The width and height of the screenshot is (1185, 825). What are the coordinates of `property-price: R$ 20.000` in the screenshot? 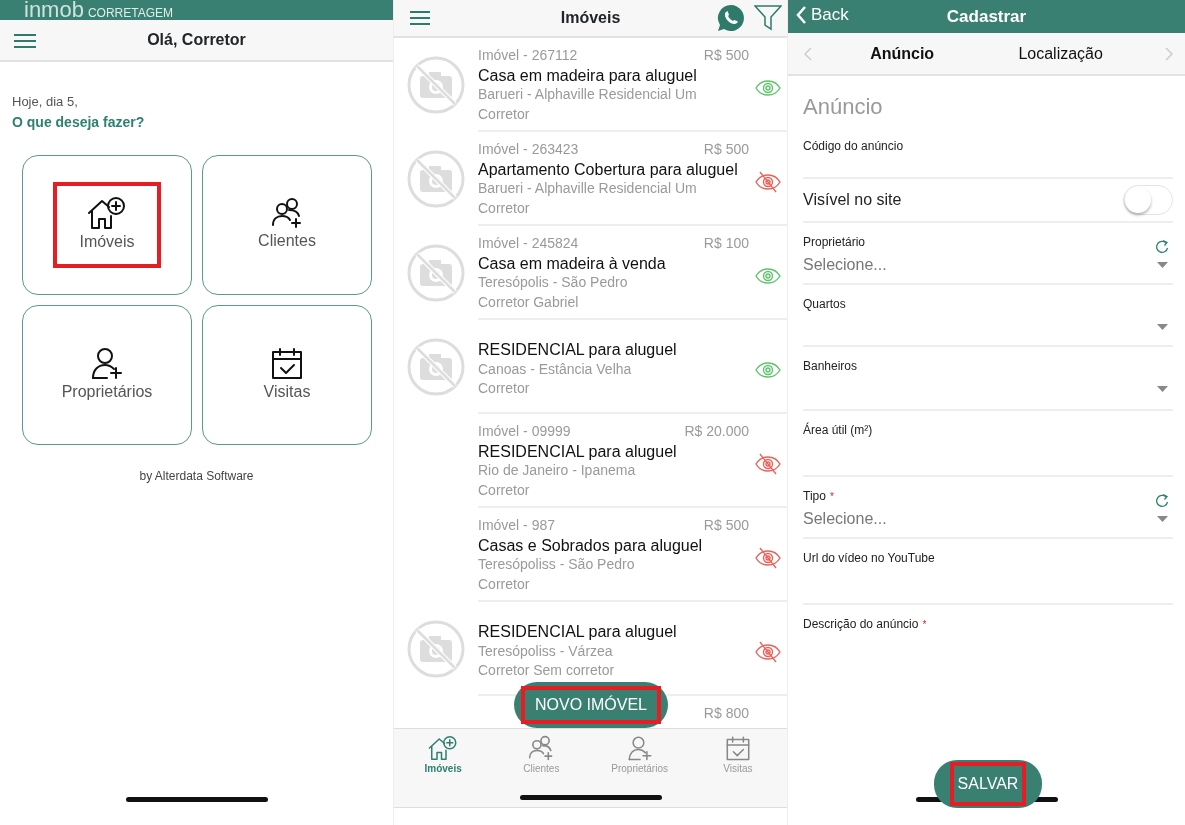 It's located at (716, 431).